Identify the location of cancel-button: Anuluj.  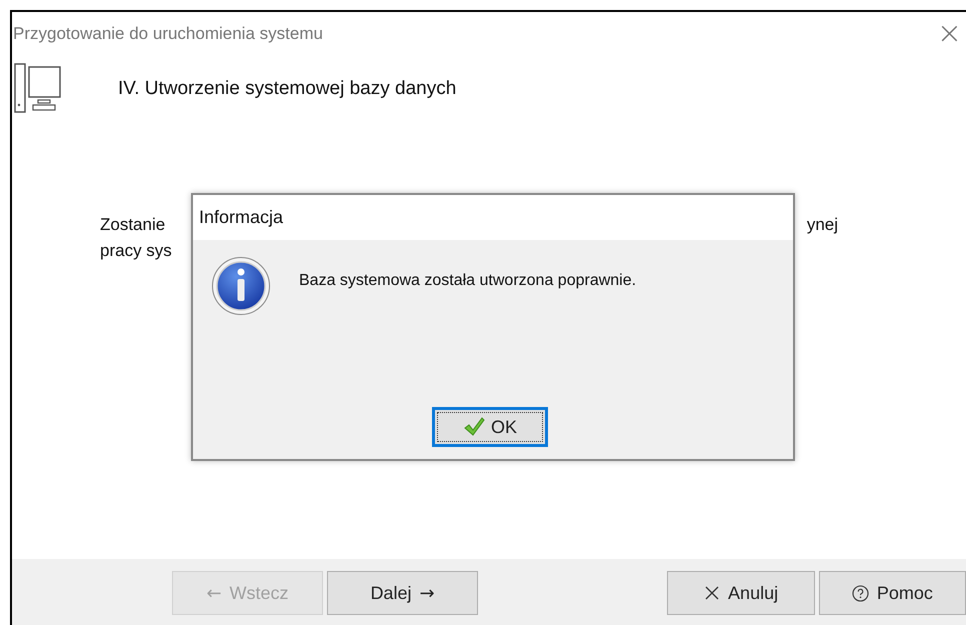
(741, 593).